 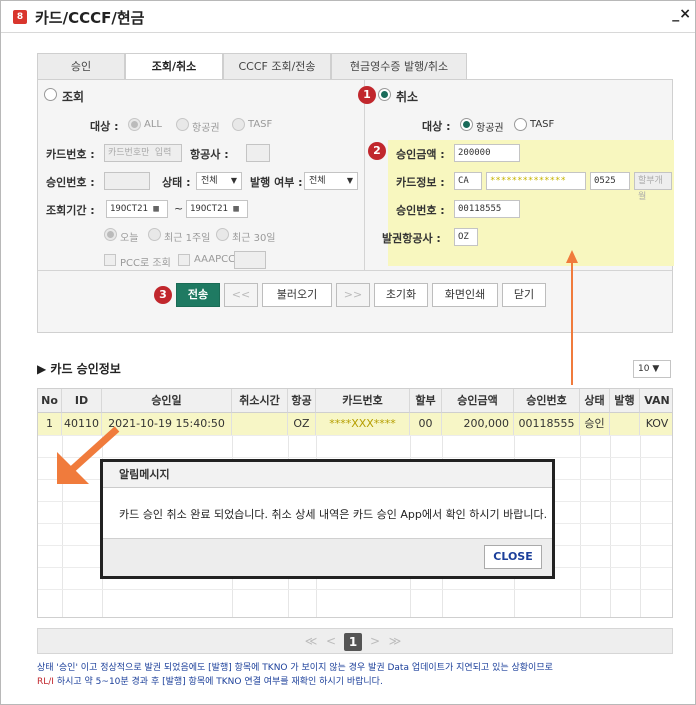 I want to click on window-badge: 8, so click(x=20, y=17).